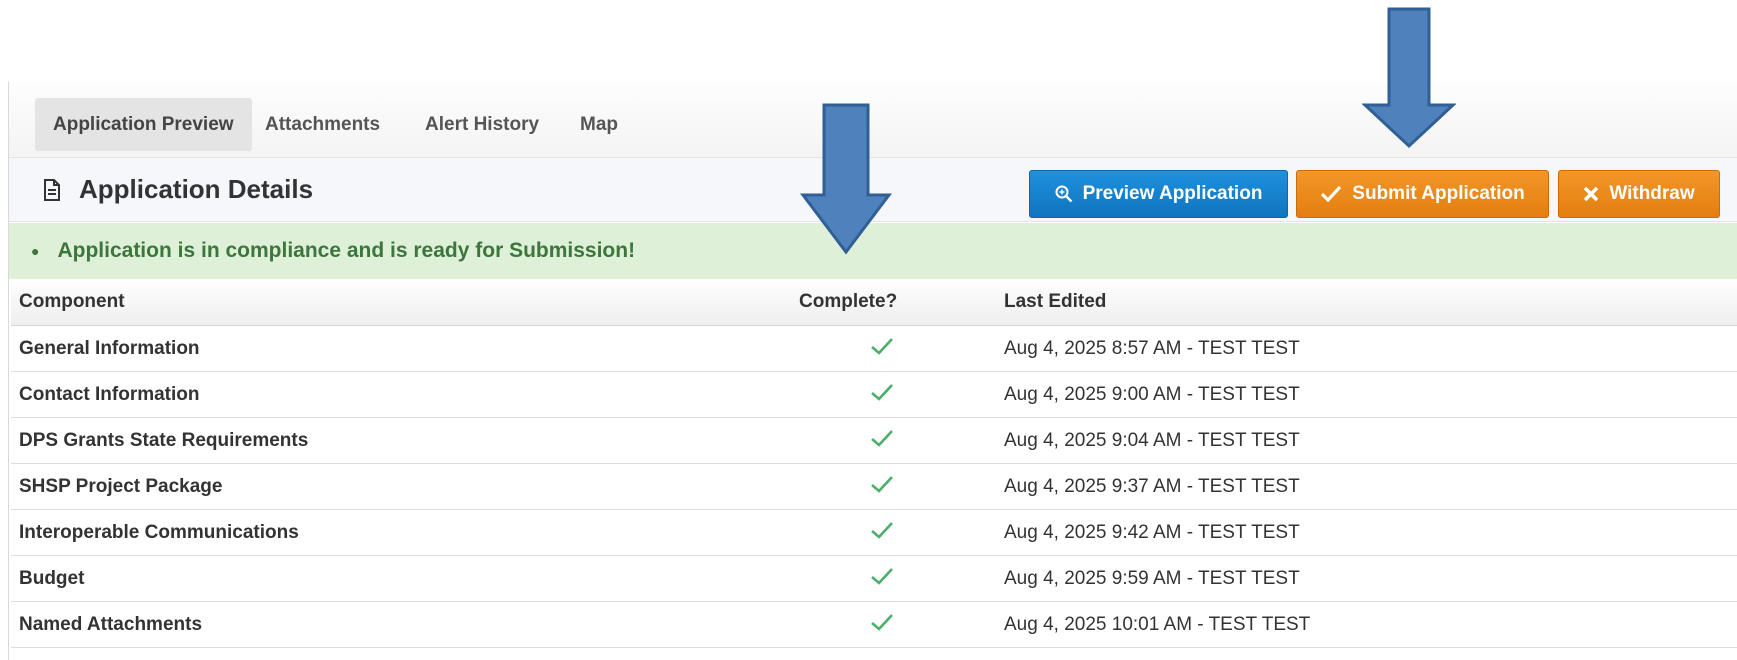 The width and height of the screenshot is (1737, 660). What do you see at coordinates (1350, 578) in the screenshot?
I see `last-edited: Aug 4, 2025 9:59 AM - TEST TEST` at bounding box center [1350, 578].